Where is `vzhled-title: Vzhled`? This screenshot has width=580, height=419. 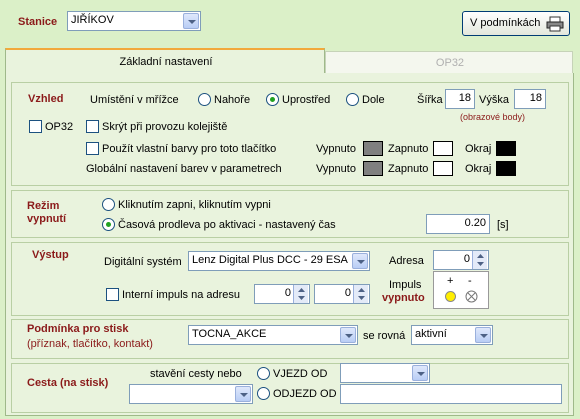 vzhled-title: Vzhled is located at coordinates (46, 99).